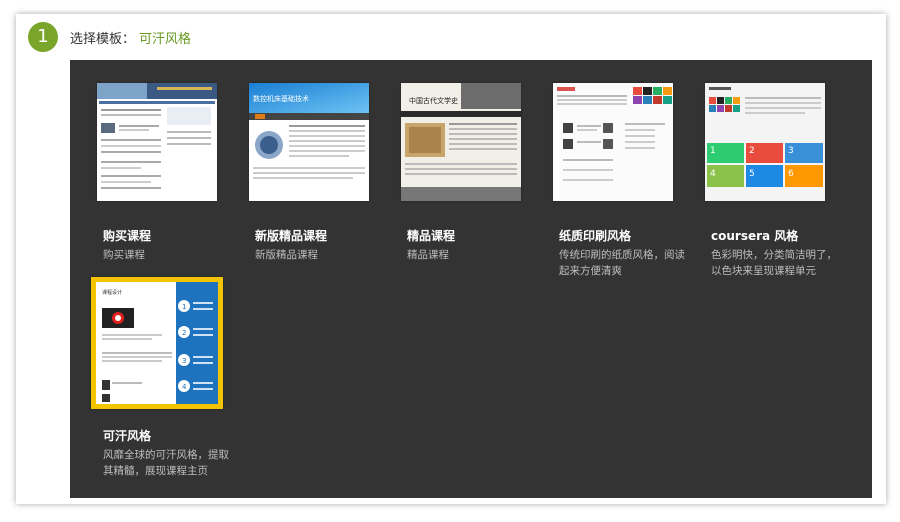 Image resolution: width=900 pixels, height=522 pixels. What do you see at coordinates (428, 255) in the screenshot?
I see `template-description: 精品课程` at bounding box center [428, 255].